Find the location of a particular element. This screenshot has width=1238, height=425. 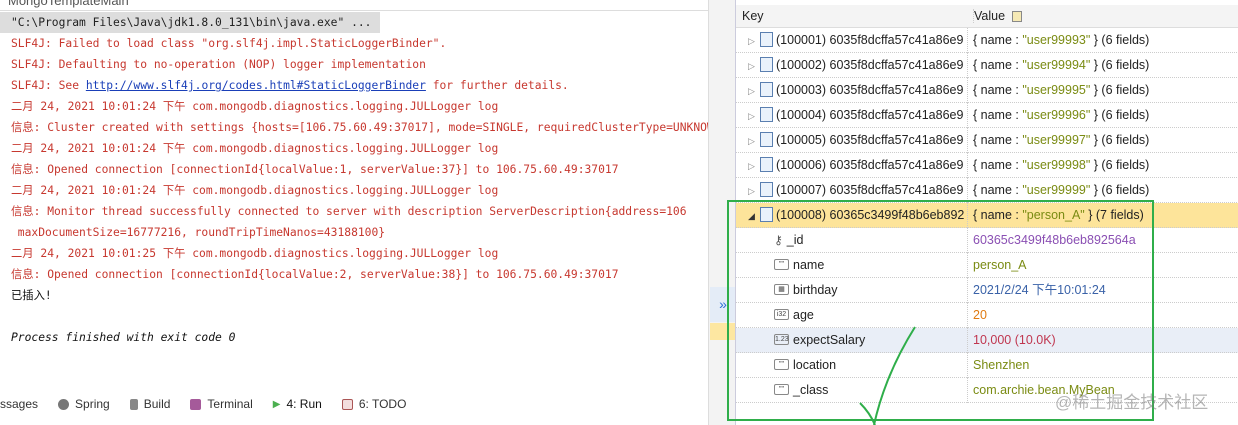

field-name: name is located at coordinates (809, 265).